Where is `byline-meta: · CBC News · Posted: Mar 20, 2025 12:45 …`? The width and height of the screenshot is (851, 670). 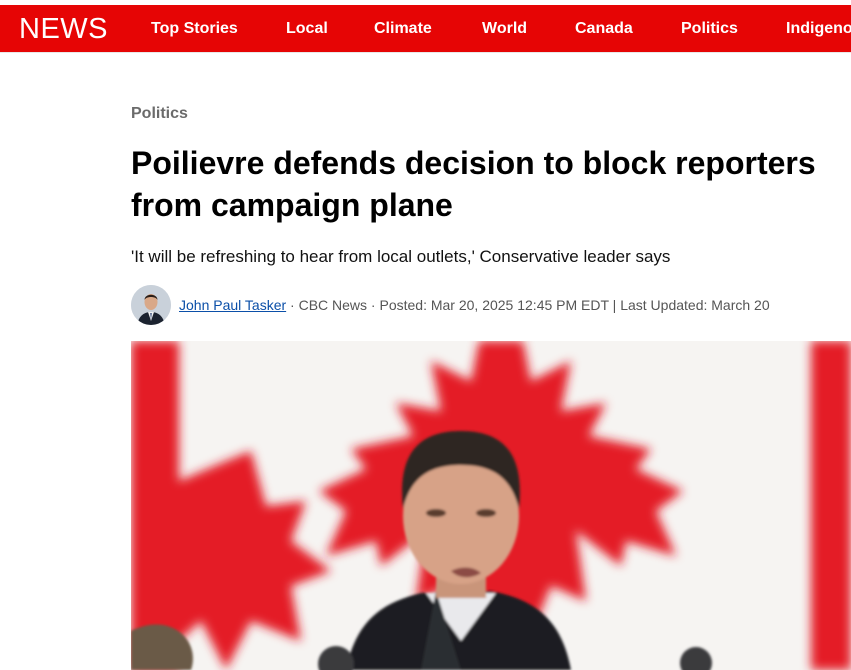 byline-meta: · CBC News · Posted: Mar 20, 2025 12:45 … is located at coordinates (528, 305).